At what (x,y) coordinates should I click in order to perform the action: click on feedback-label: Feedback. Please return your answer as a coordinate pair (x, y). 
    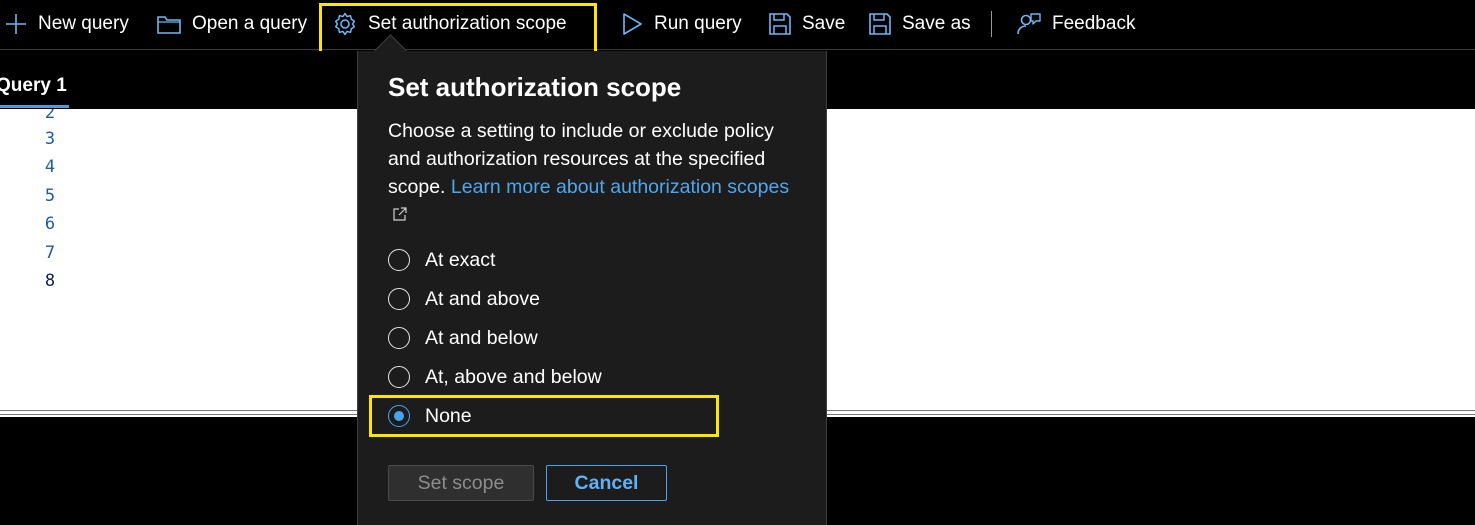
    Looking at the image, I should click on (1094, 23).